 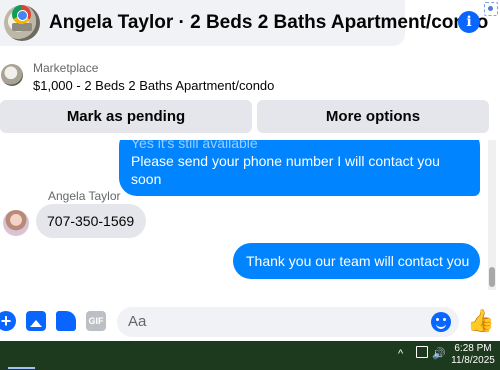 I want to click on marketplace-thumbnail, so click(x=12, y=75).